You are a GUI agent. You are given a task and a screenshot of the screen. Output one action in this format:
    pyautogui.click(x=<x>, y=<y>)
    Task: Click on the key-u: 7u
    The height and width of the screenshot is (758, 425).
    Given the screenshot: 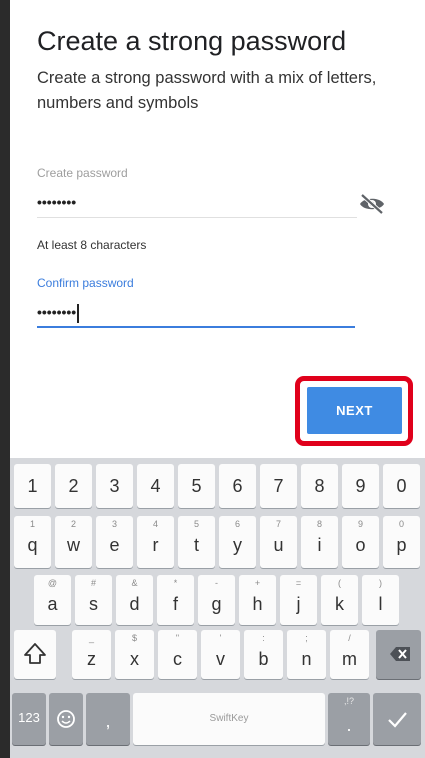 What is the action you would take?
    pyautogui.click(x=278, y=542)
    